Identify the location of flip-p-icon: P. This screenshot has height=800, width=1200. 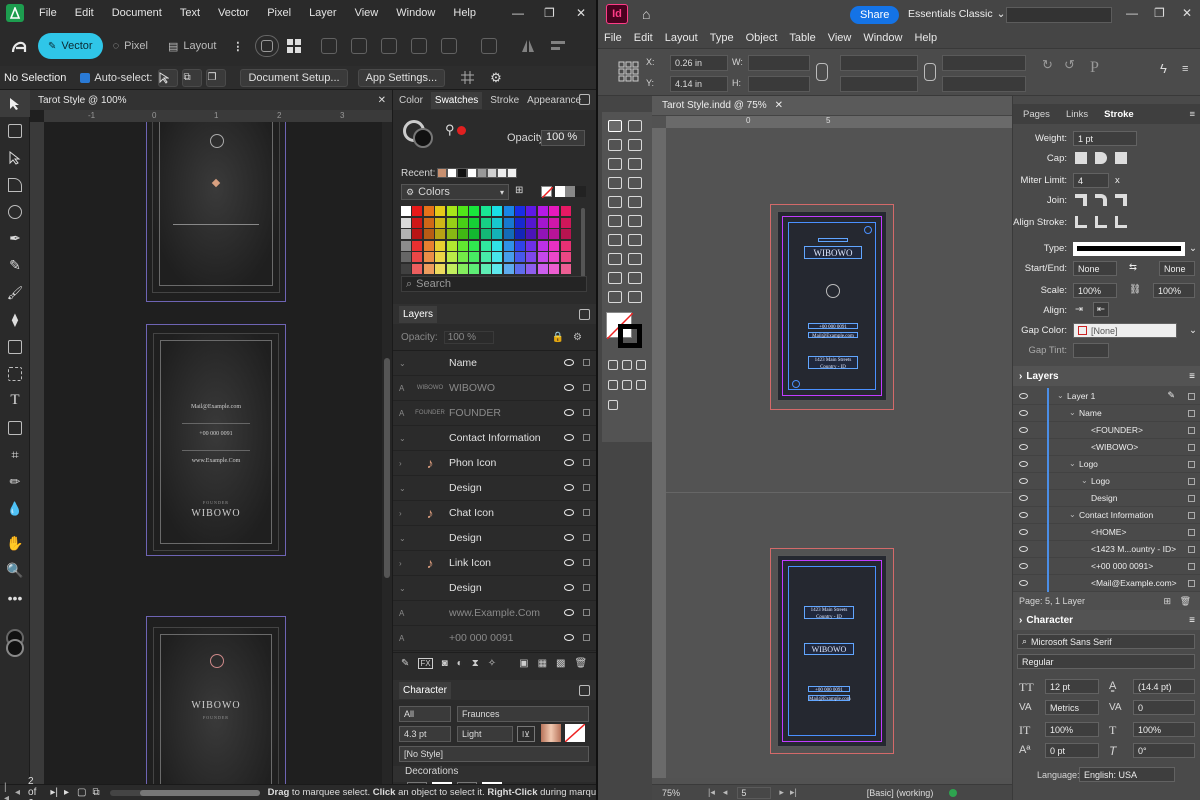
(1094, 68).